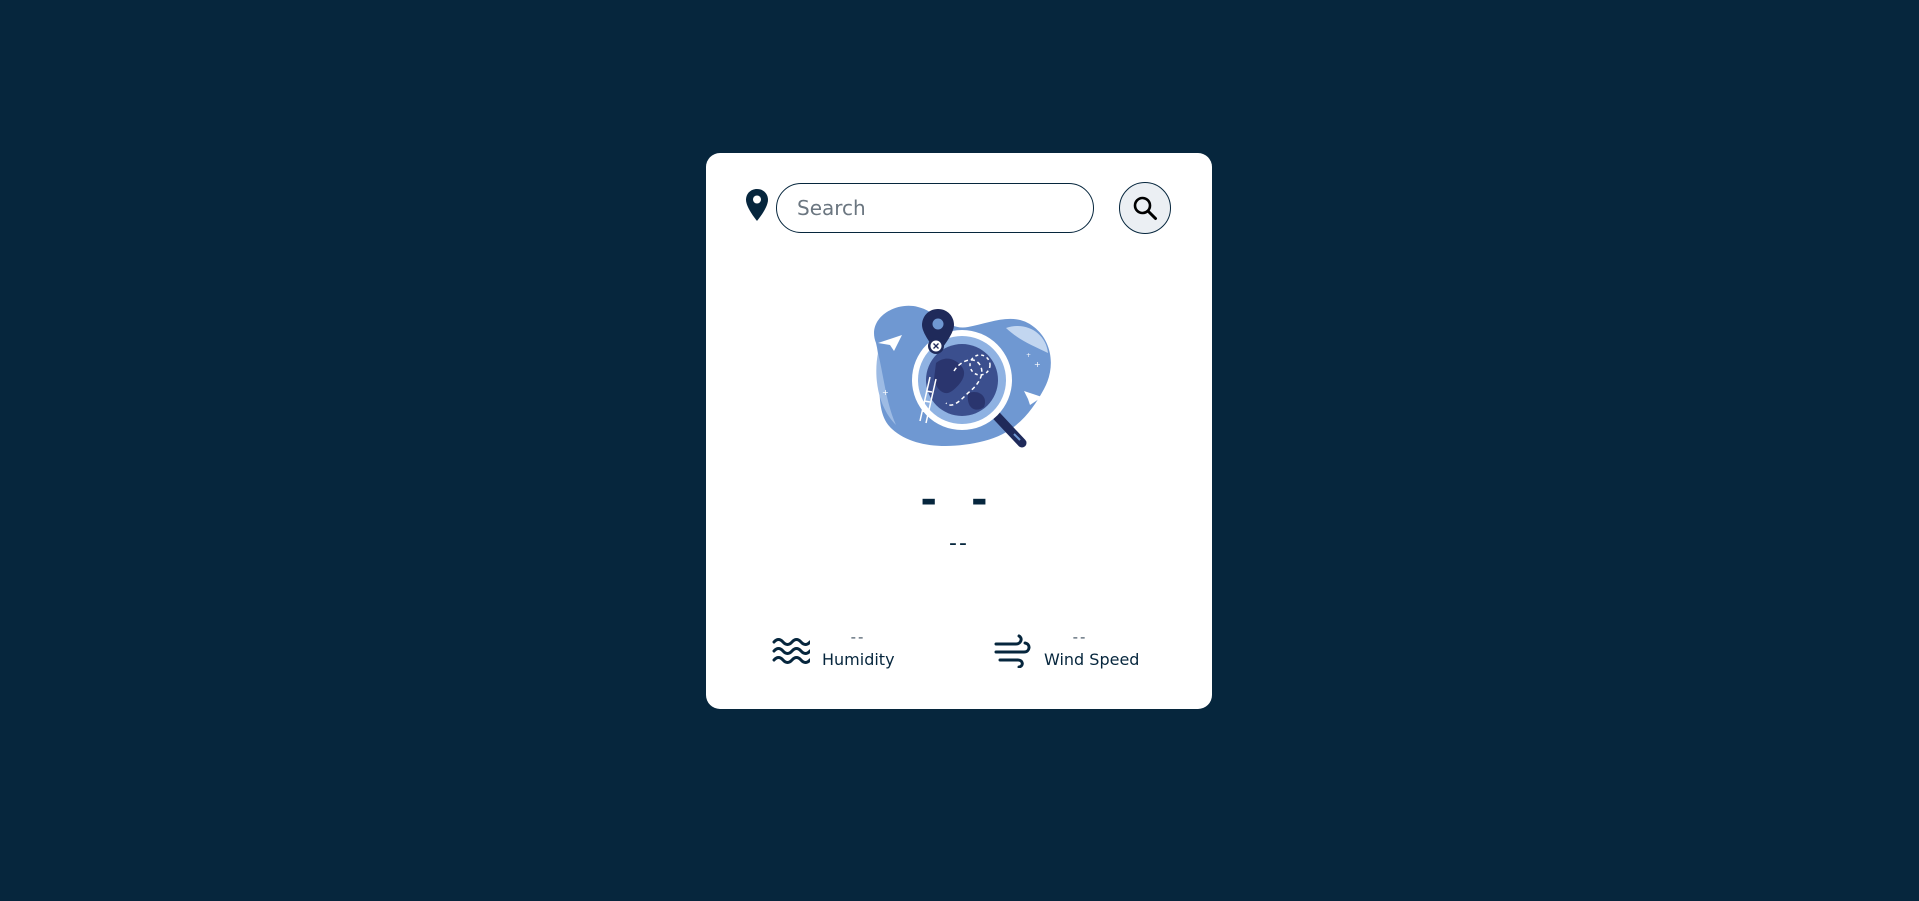 This screenshot has width=1919, height=901. I want to click on wind-speed-value: --, so click(1080, 637).